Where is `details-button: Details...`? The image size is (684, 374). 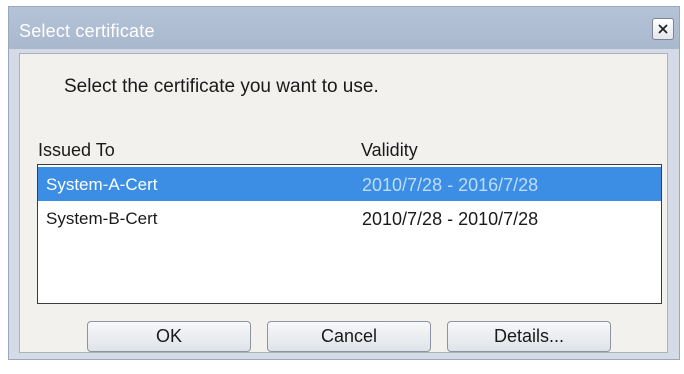 details-button: Details... is located at coordinates (529, 336).